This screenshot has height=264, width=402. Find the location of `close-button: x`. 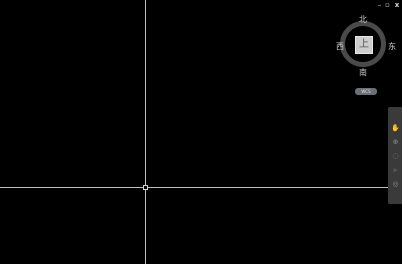

close-button: x is located at coordinates (397, 5).